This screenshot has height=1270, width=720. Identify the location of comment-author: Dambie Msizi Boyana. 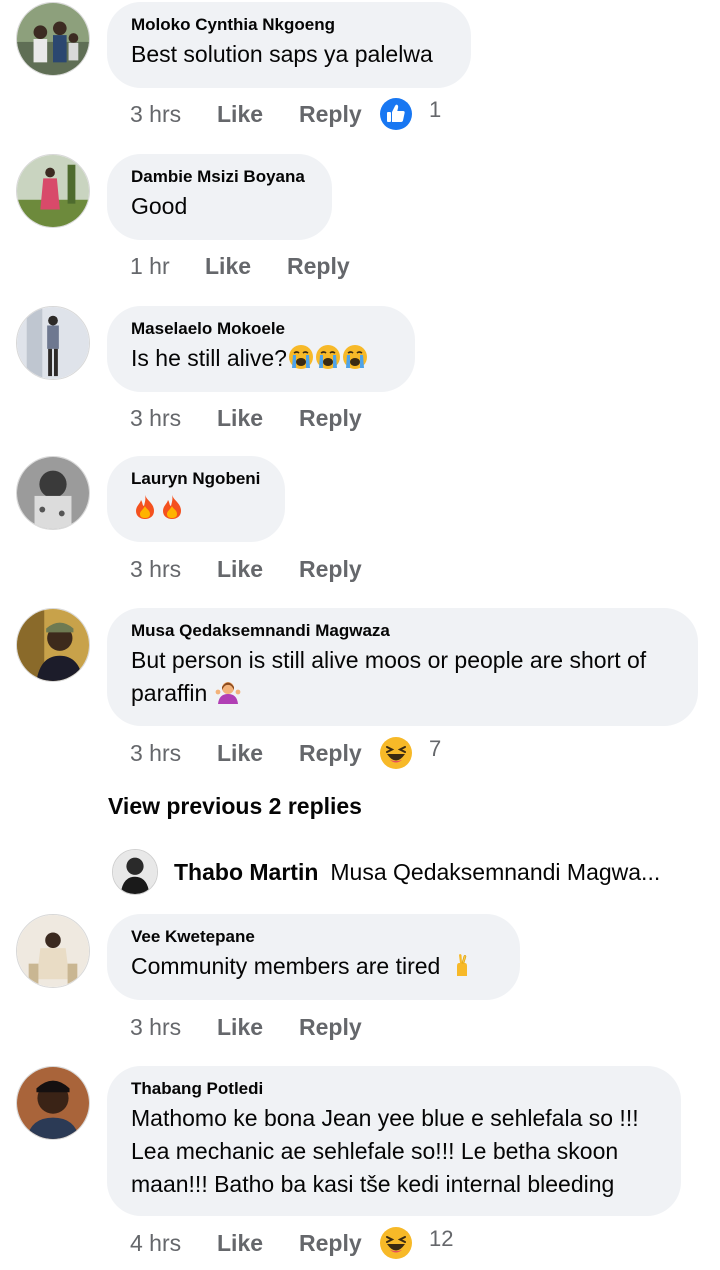
(219, 177).